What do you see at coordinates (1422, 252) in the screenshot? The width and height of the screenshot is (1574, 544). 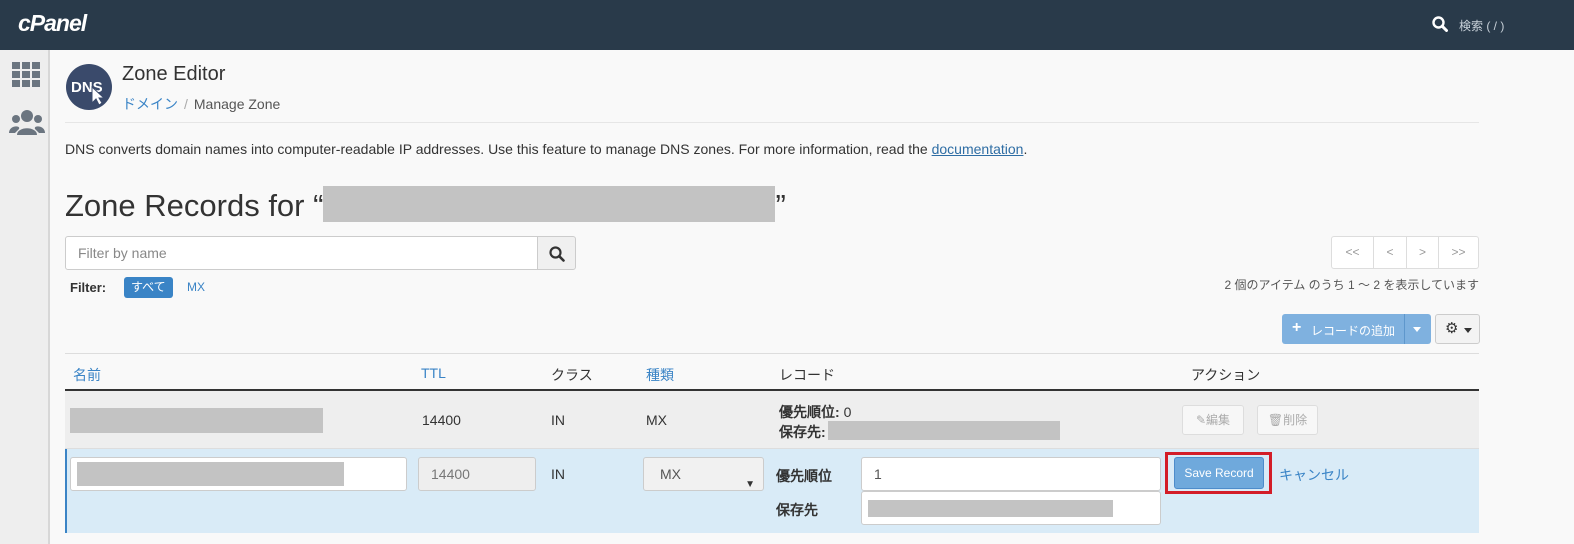 I see `page-next-button: >` at bounding box center [1422, 252].